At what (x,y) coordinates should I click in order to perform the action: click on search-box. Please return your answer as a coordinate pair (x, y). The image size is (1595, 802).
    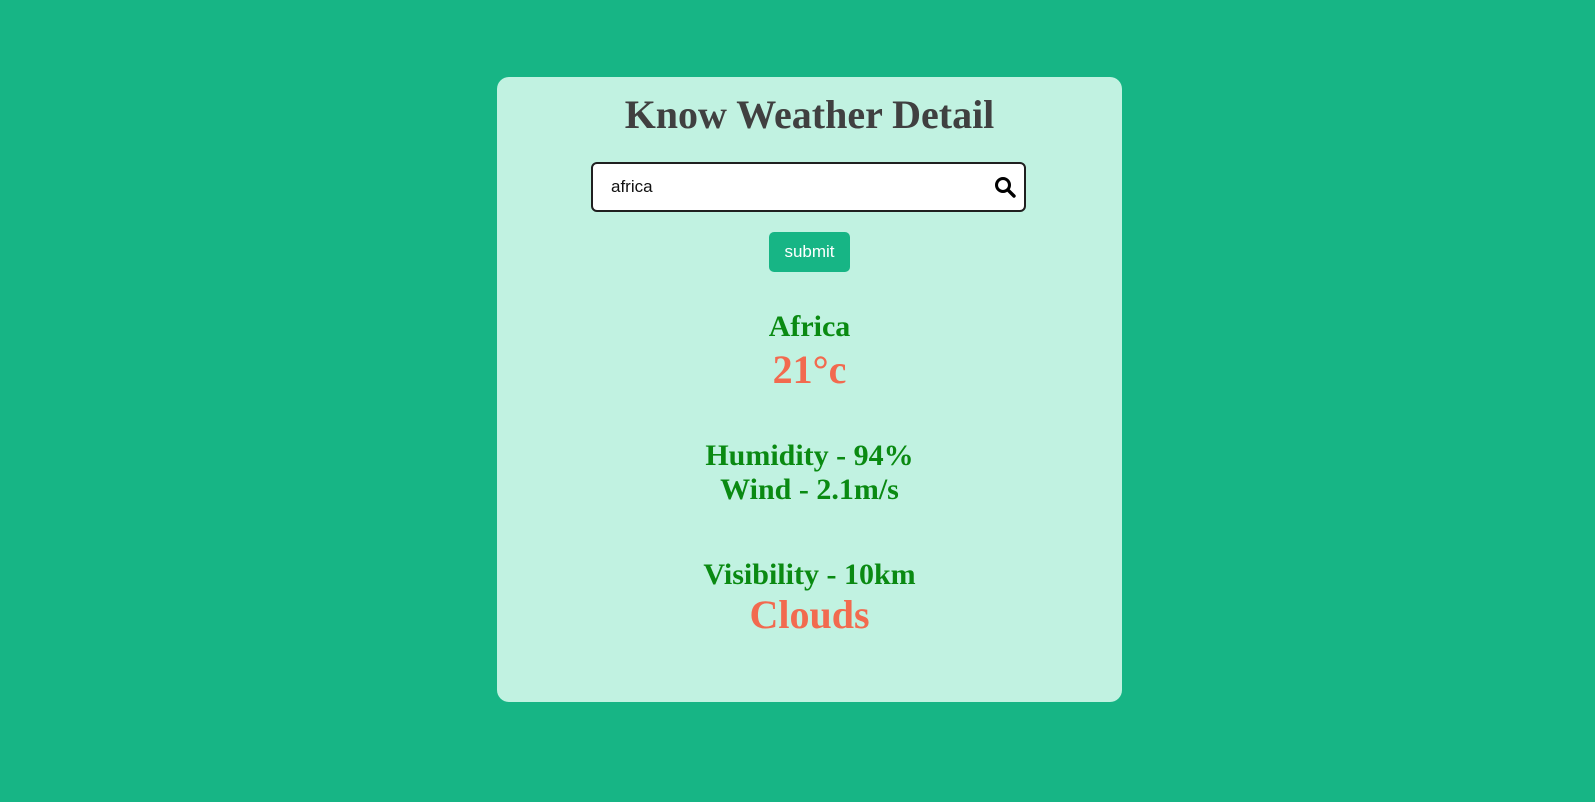
    Looking at the image, I should click on (808, 187).